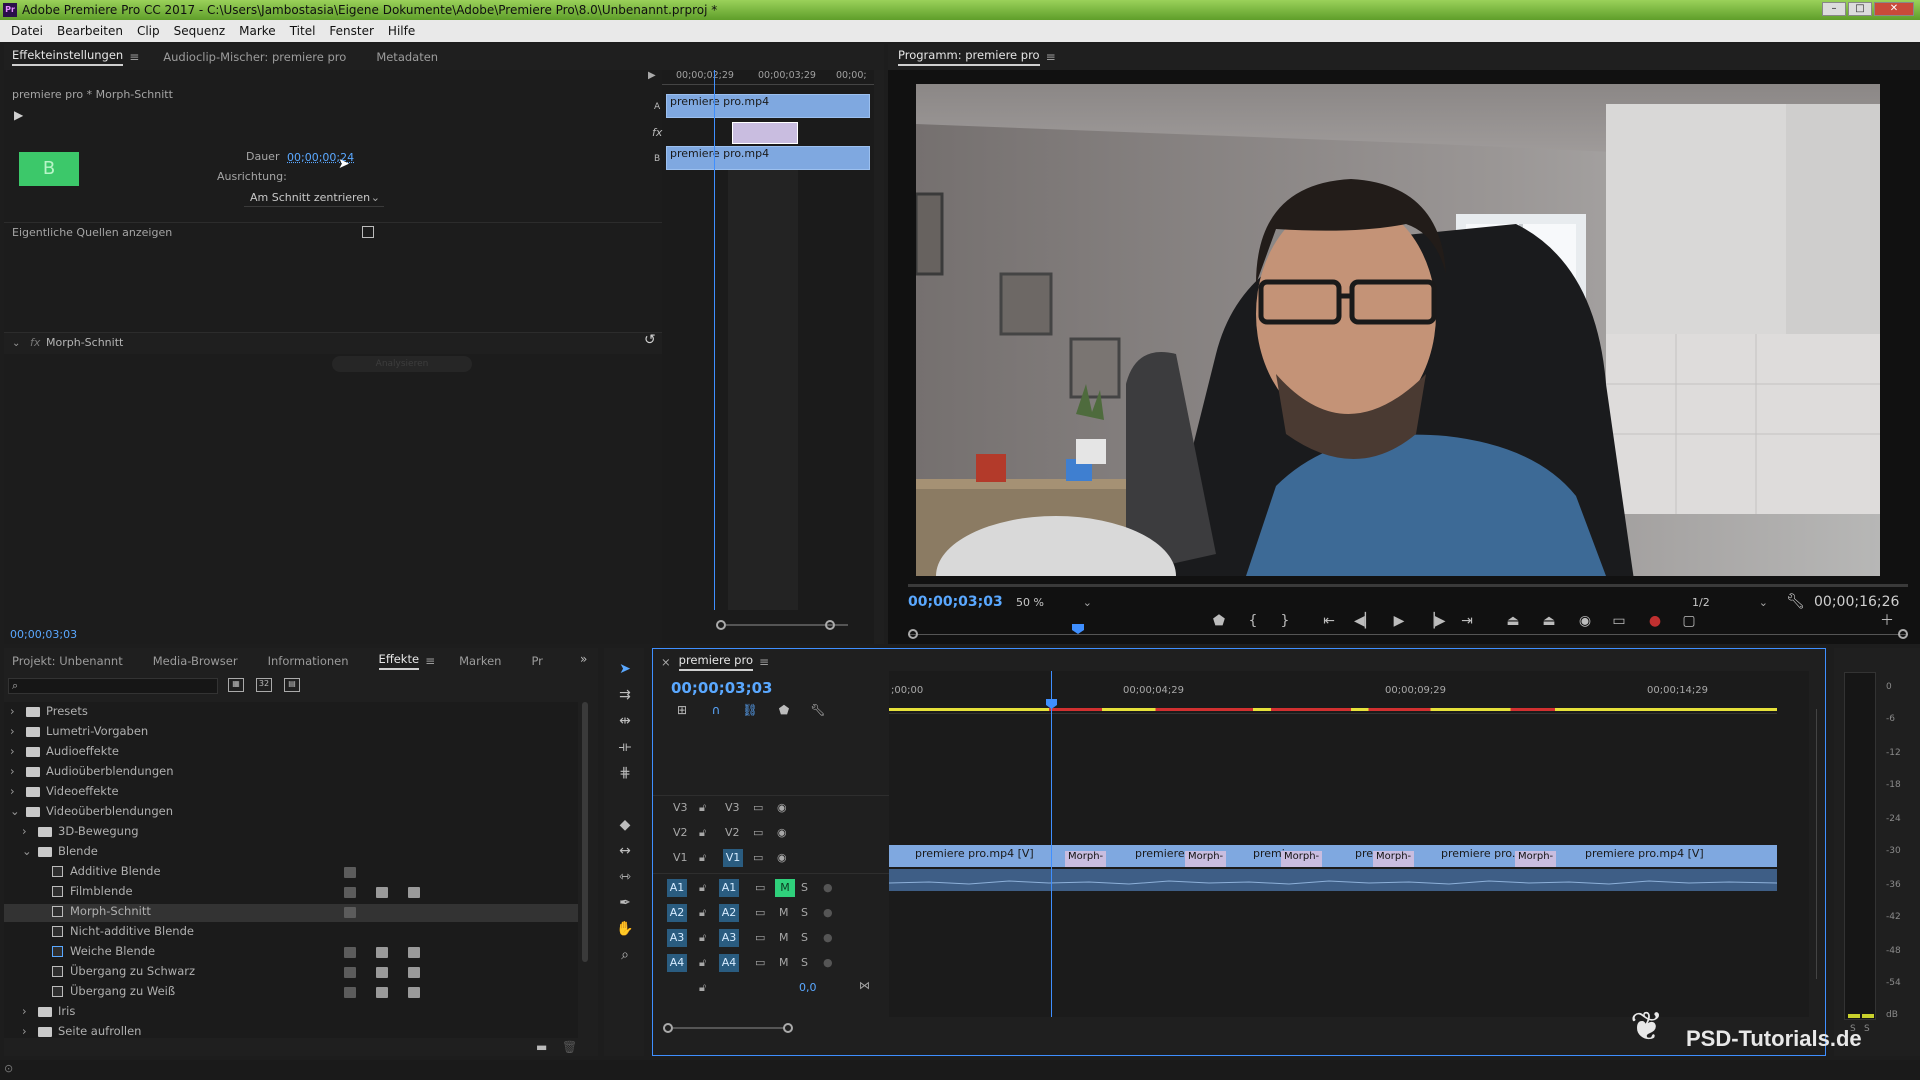  Describe the element at coordinates (148, 31) in the screenshot. I see `menu-clip: Clip` at that location.